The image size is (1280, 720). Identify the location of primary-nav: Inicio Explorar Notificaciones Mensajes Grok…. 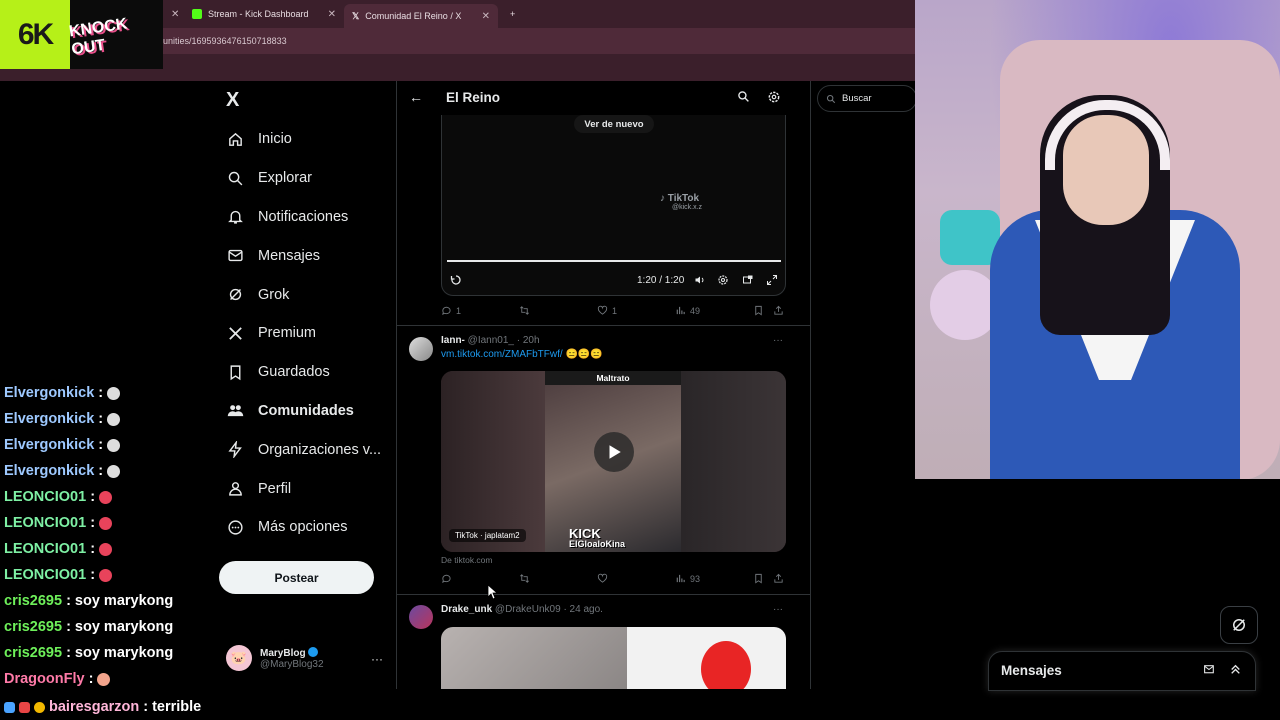
(311, 333).